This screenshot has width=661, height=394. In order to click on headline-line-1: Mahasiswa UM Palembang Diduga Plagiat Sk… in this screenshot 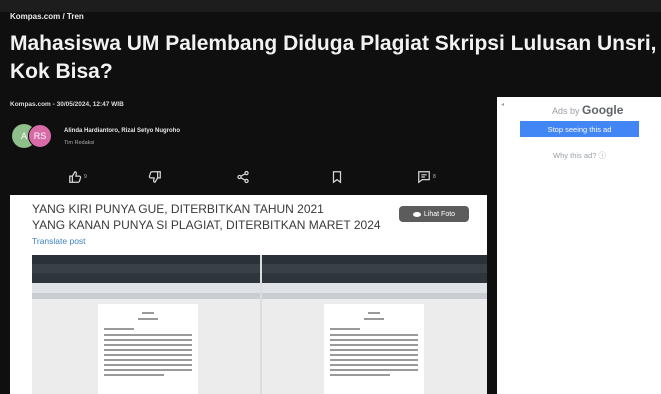, I will do `click(333, 43)`.